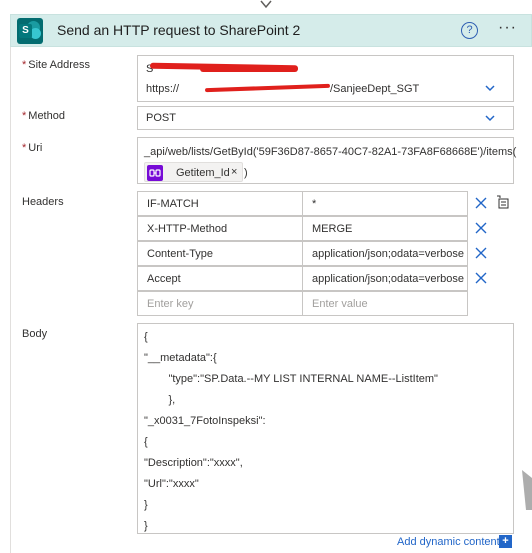  I want to click on sharepoint-logo-icon: S, so click(30, 31).